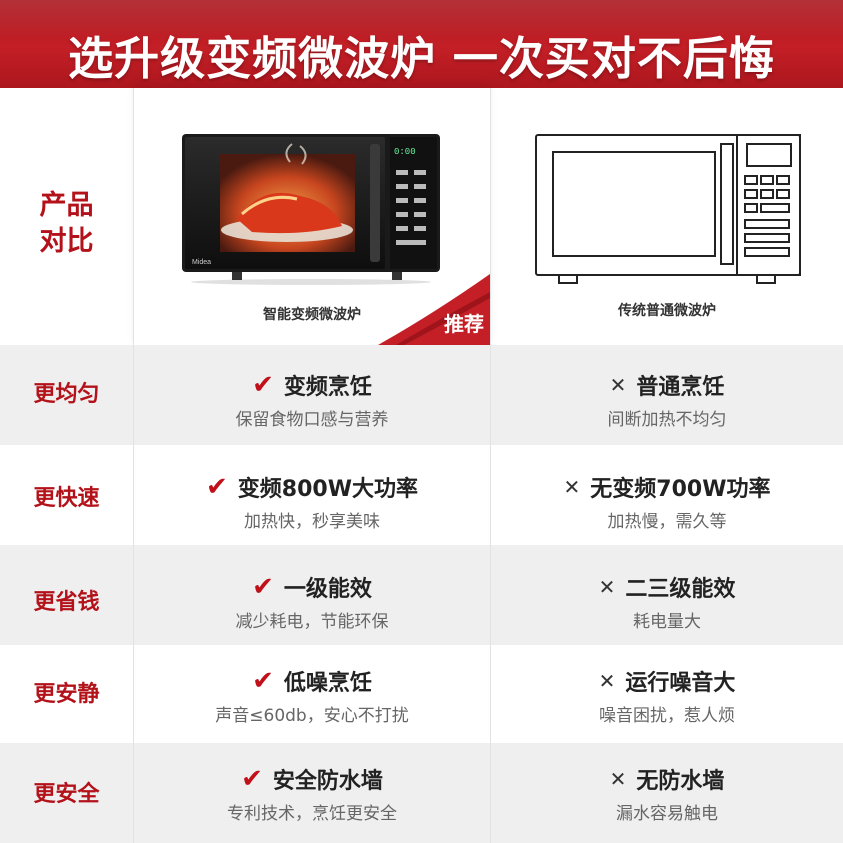 The image size is (843, 843). I want to click on plain-microwave-image, so click(668, 209).